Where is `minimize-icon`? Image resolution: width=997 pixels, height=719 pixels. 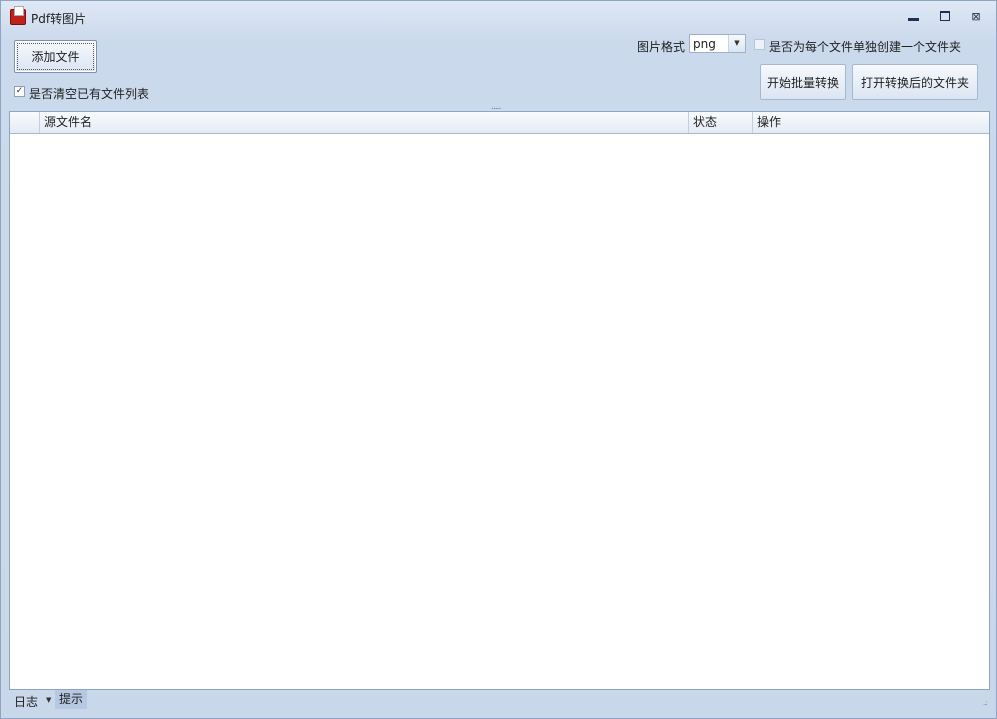
minimize-icon is located at coordinates (913, 19).